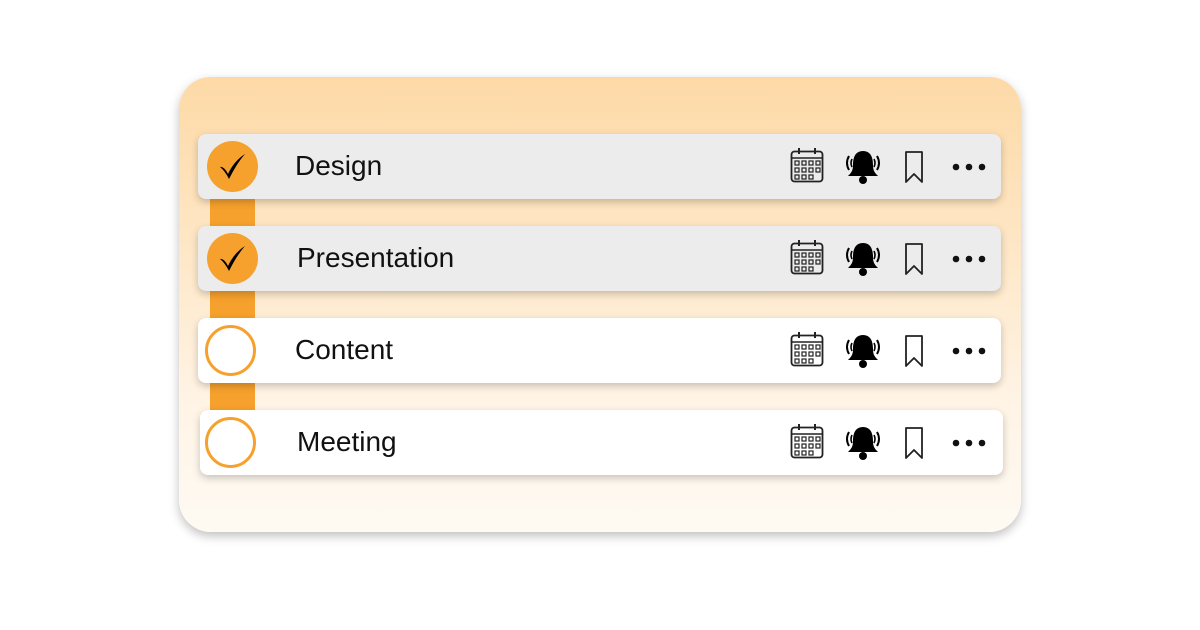 This screenshot has height=630, width=1200. Describe the element at coordinates (376, 257) in the screenshot. I see `task-label: Presentation` at that location.